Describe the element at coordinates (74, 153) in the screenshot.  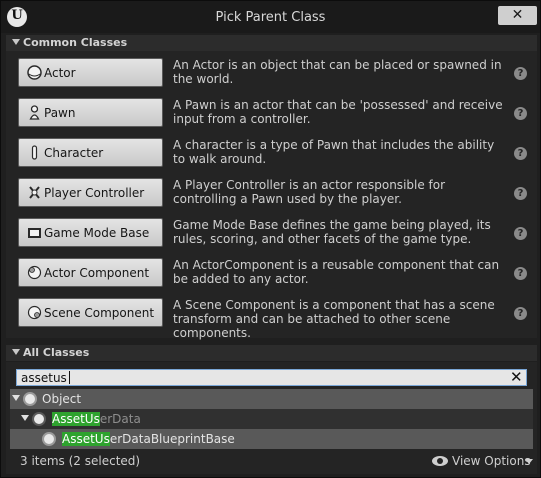
I see `character-button-label: Character` at that location.